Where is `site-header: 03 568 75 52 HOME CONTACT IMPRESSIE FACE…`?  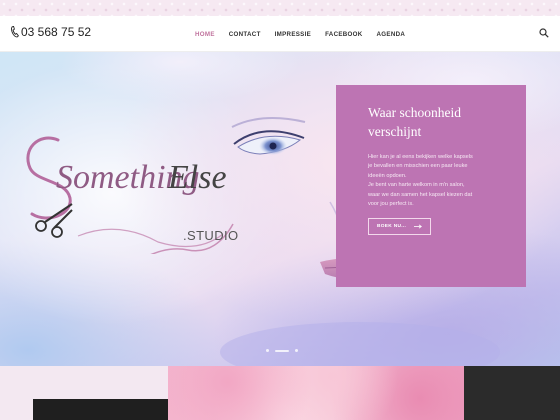 site-header: 03 568 75 52 HOME CONTACT IMPRESSIE FACE… is located at coordinates (280, 34).